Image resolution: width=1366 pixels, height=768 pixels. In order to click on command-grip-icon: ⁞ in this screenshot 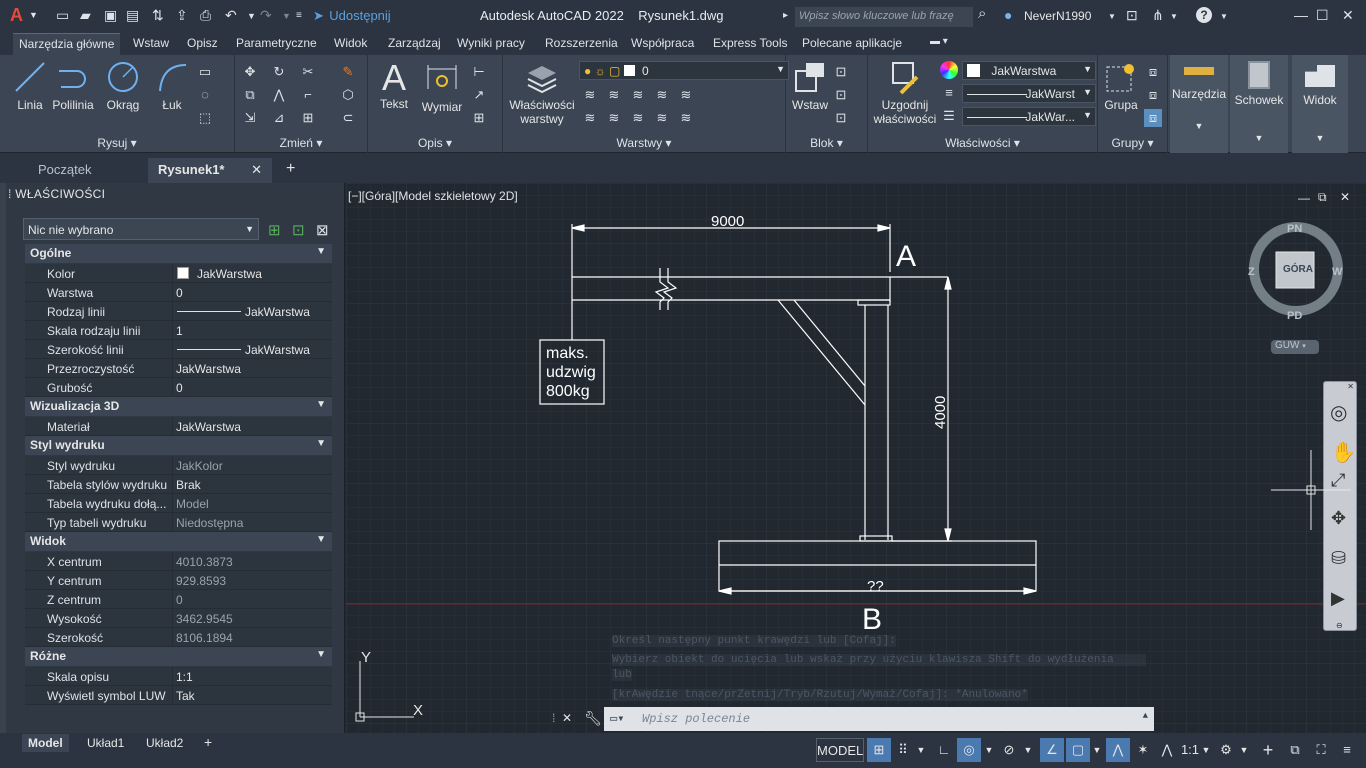, I will do `click(553, 718)`.